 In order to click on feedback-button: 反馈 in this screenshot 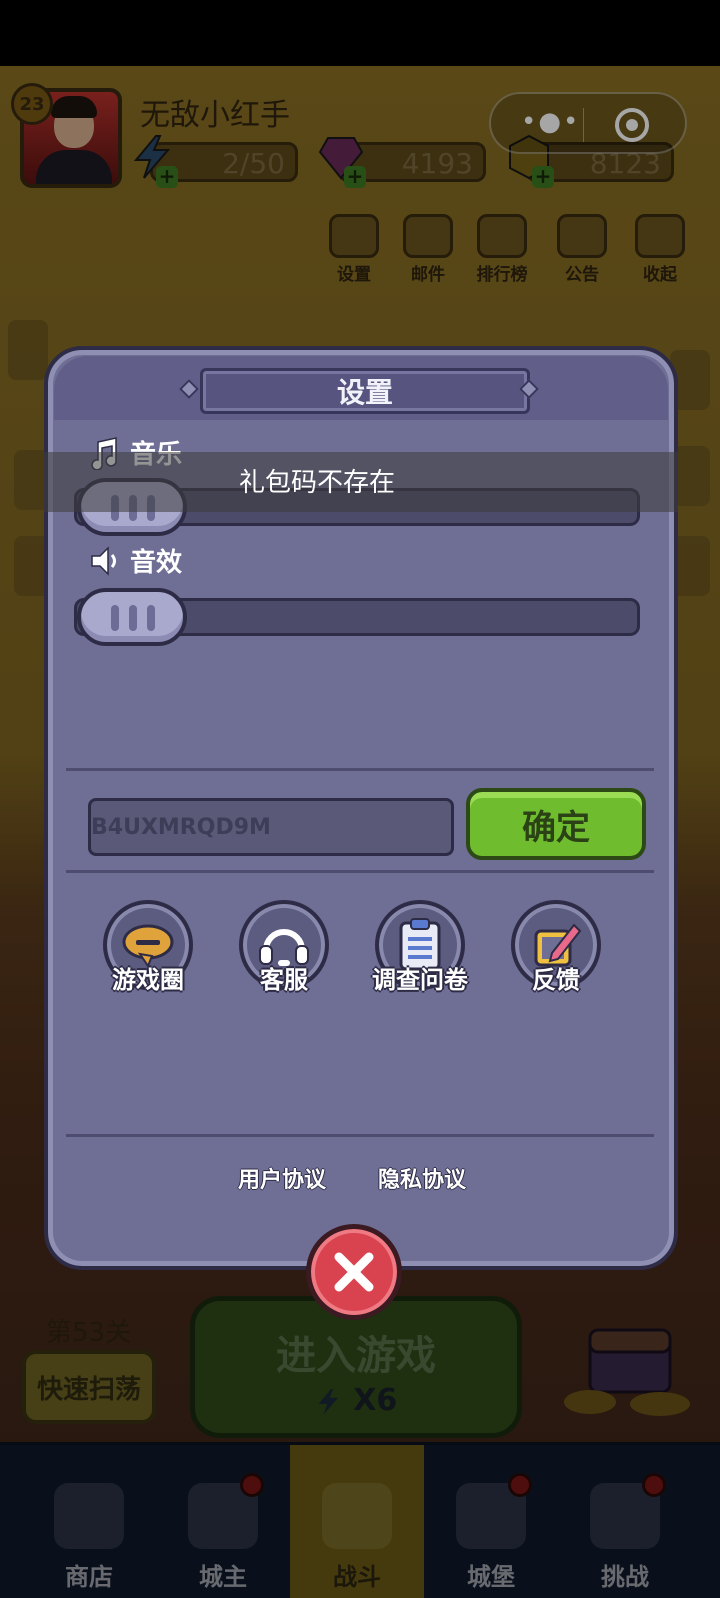, I will do `click(556, 947)`.